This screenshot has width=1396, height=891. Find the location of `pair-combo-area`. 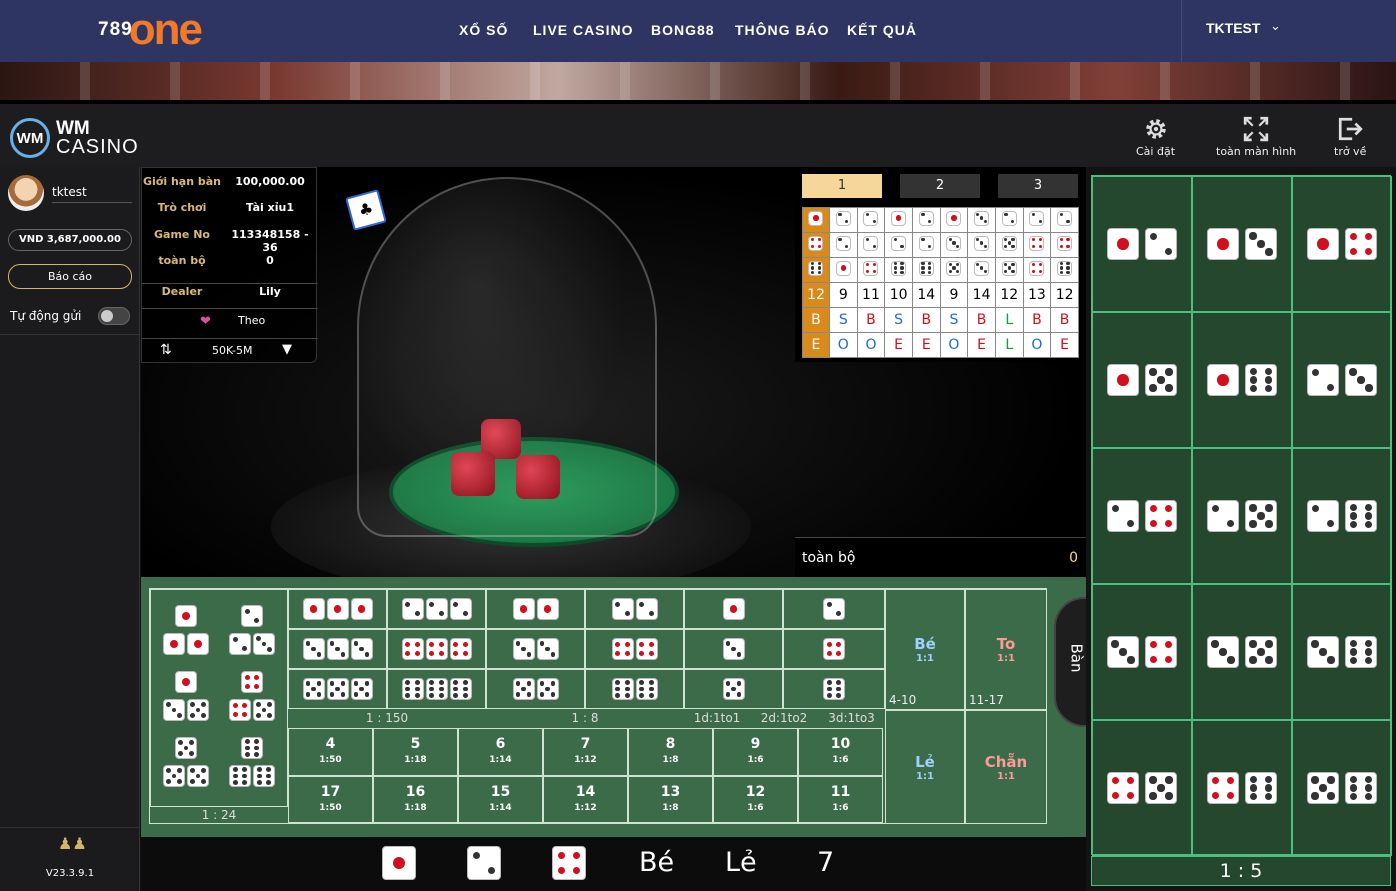

pair-combo-area is located at coordinates (219, 698).